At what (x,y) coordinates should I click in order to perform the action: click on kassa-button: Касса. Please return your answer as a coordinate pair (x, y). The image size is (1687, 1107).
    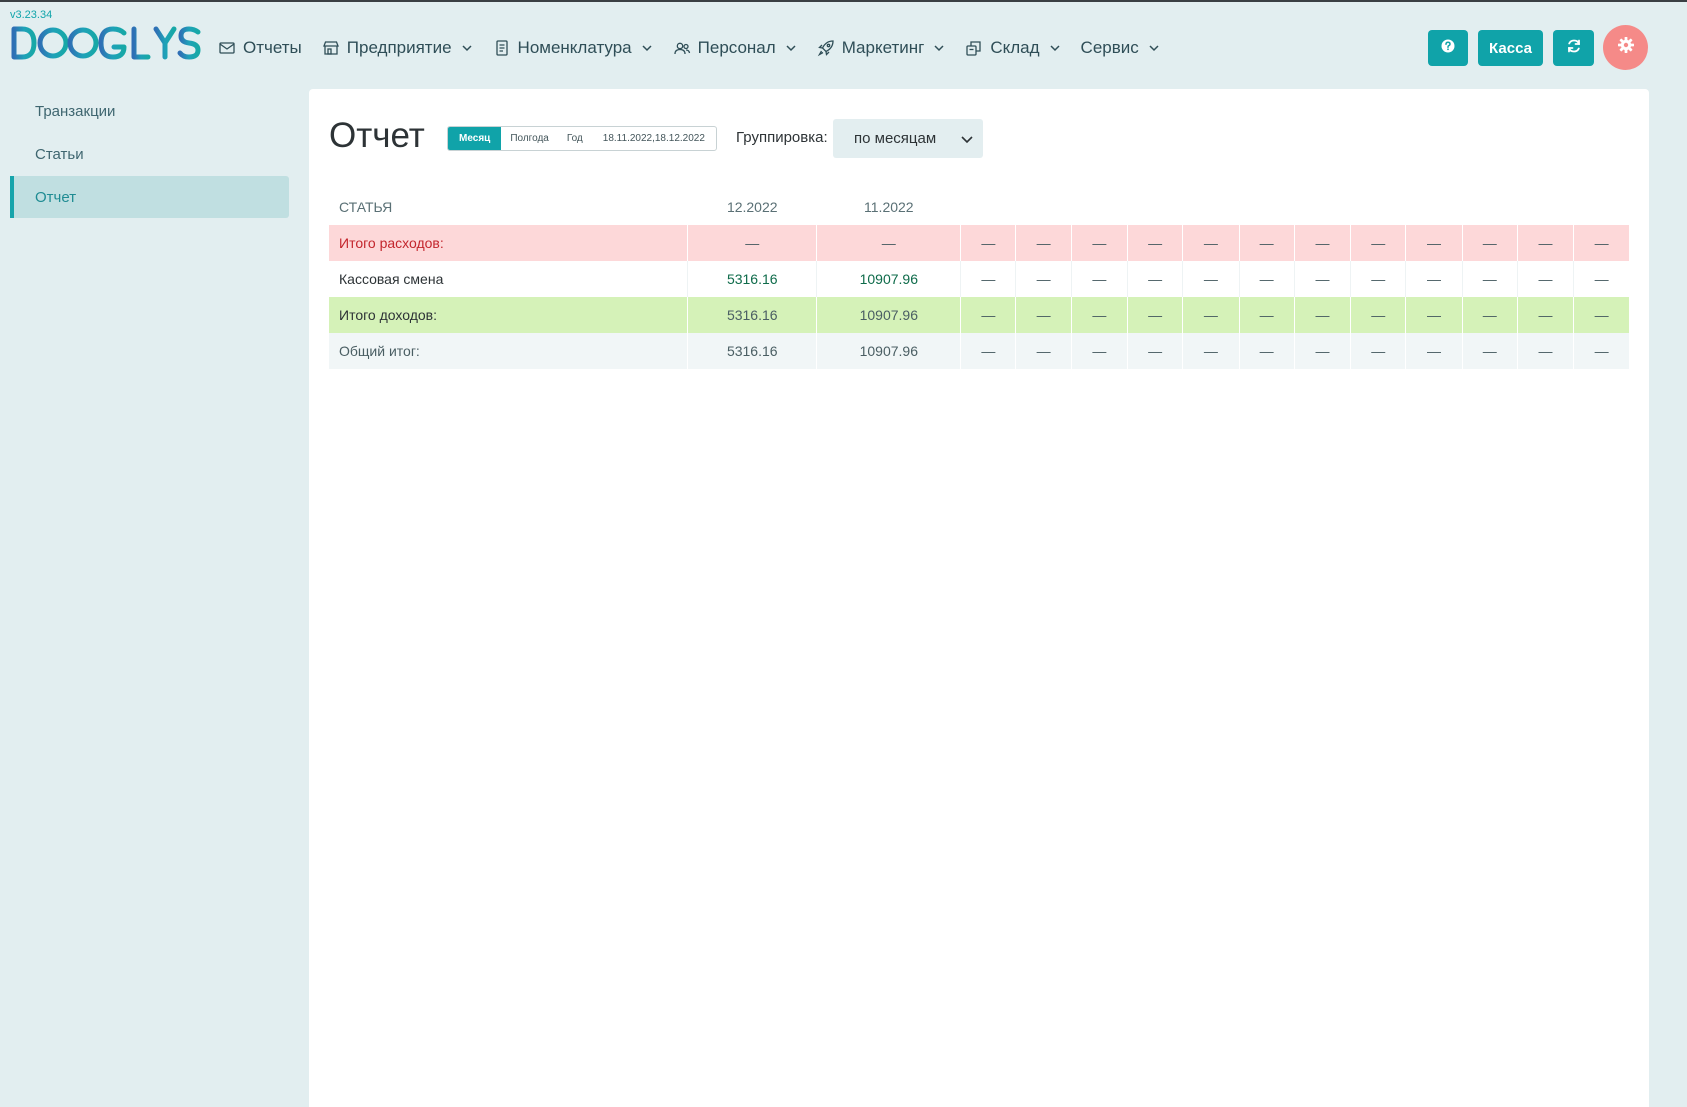
    Looking at the image, I should click on (1510, 48).